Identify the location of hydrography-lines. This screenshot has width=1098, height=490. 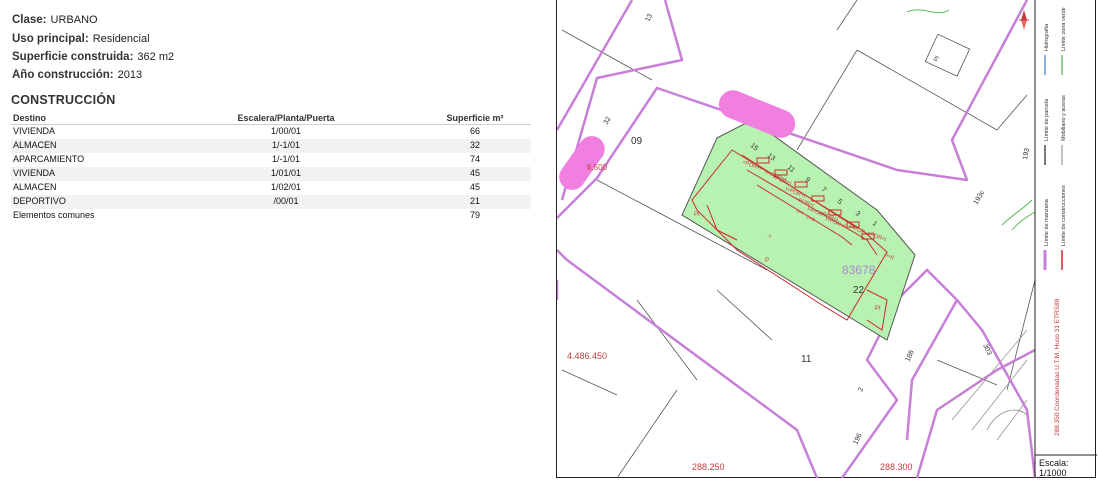
(971, 120).